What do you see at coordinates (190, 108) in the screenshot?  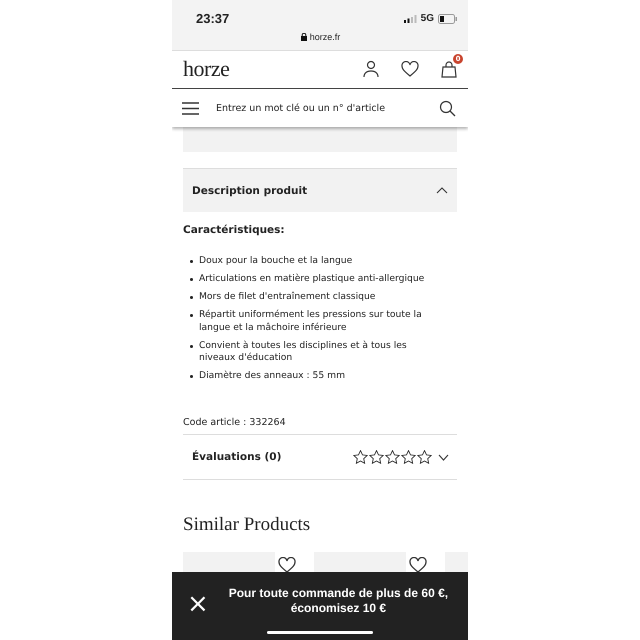 I see `menu-icon` at bounding box center [190, 108].